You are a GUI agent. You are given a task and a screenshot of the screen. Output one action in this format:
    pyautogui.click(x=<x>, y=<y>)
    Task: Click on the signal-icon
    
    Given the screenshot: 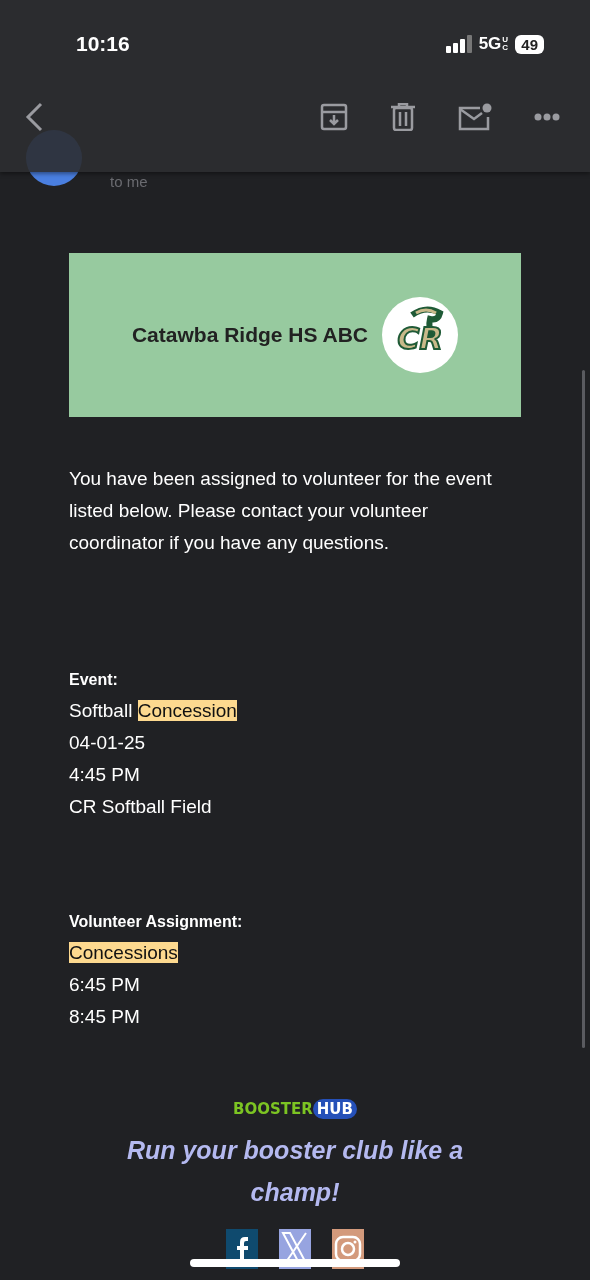 What is the action you would take?
    pyautogui.click(x=459, y=44)
    